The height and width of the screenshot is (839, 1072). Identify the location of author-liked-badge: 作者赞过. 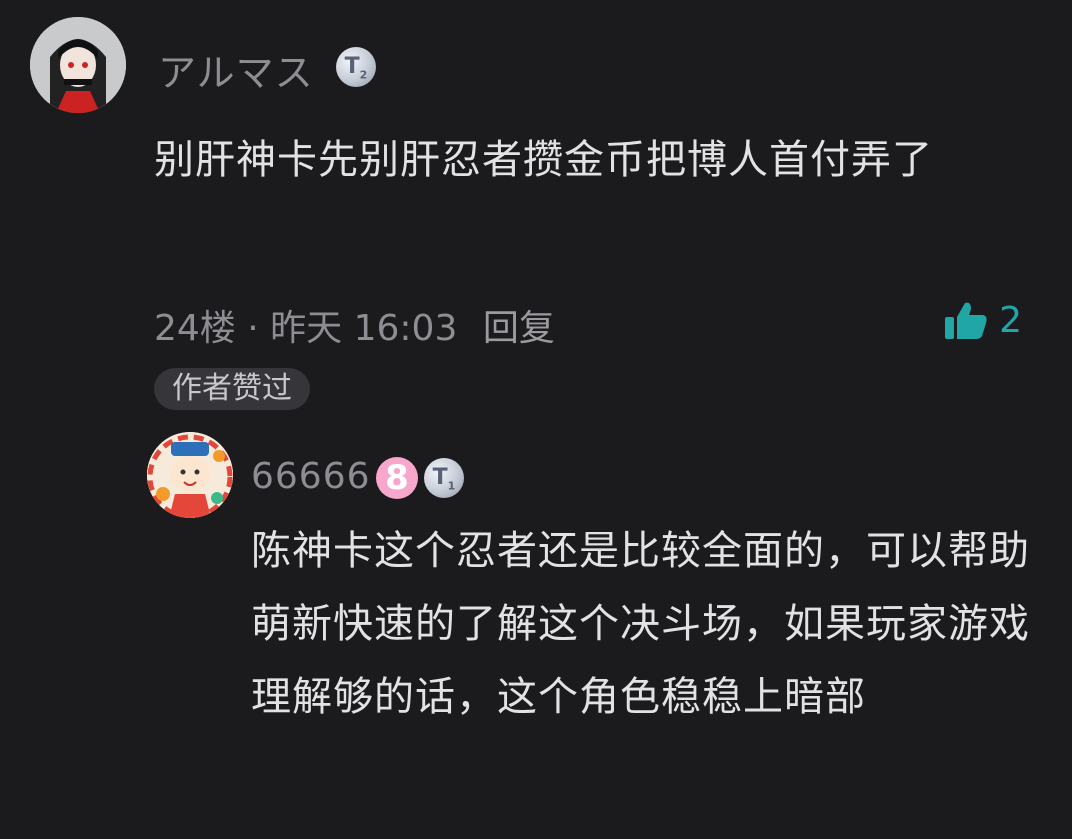
(232, 389).